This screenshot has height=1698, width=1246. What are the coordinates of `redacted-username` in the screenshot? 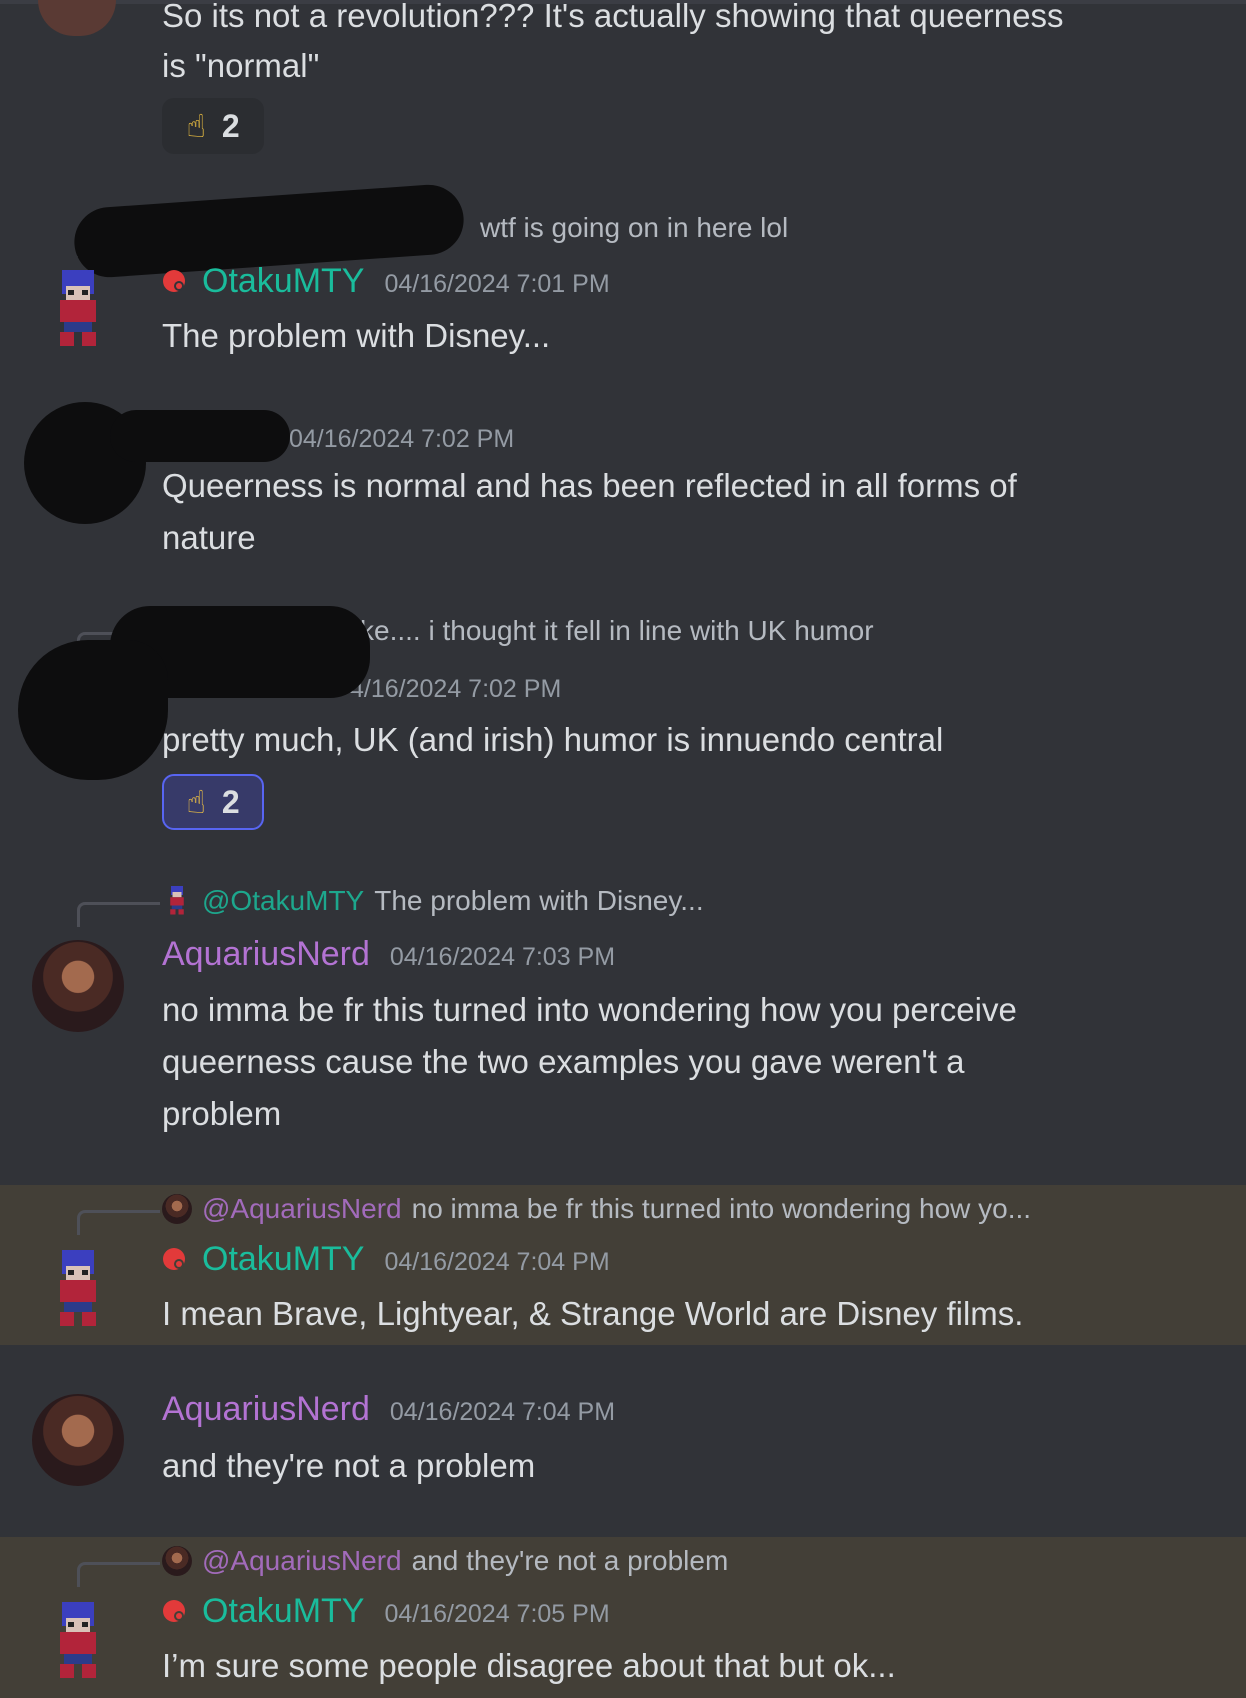 It's located at (200, 436).